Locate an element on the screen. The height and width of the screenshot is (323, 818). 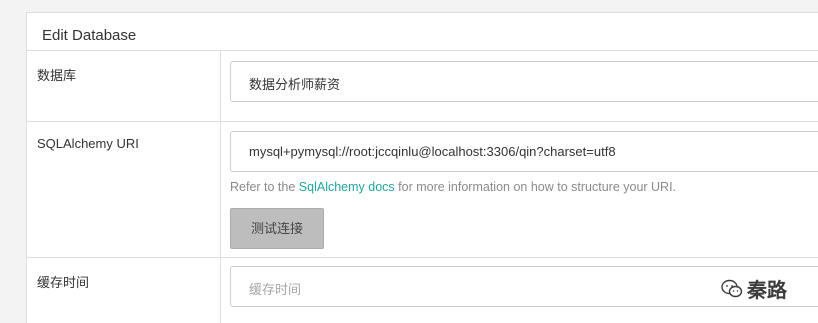
uri-label: SQLAlchemy URI is located at coordinates (124, 189).